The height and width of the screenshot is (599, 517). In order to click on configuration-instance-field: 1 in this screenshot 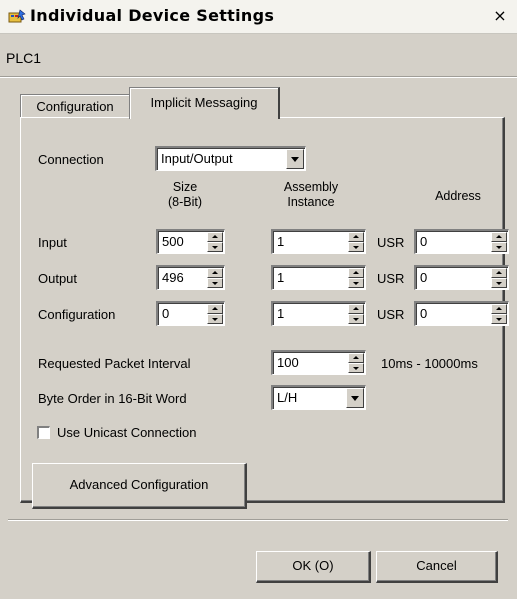, I will do `click(318, 313)`.